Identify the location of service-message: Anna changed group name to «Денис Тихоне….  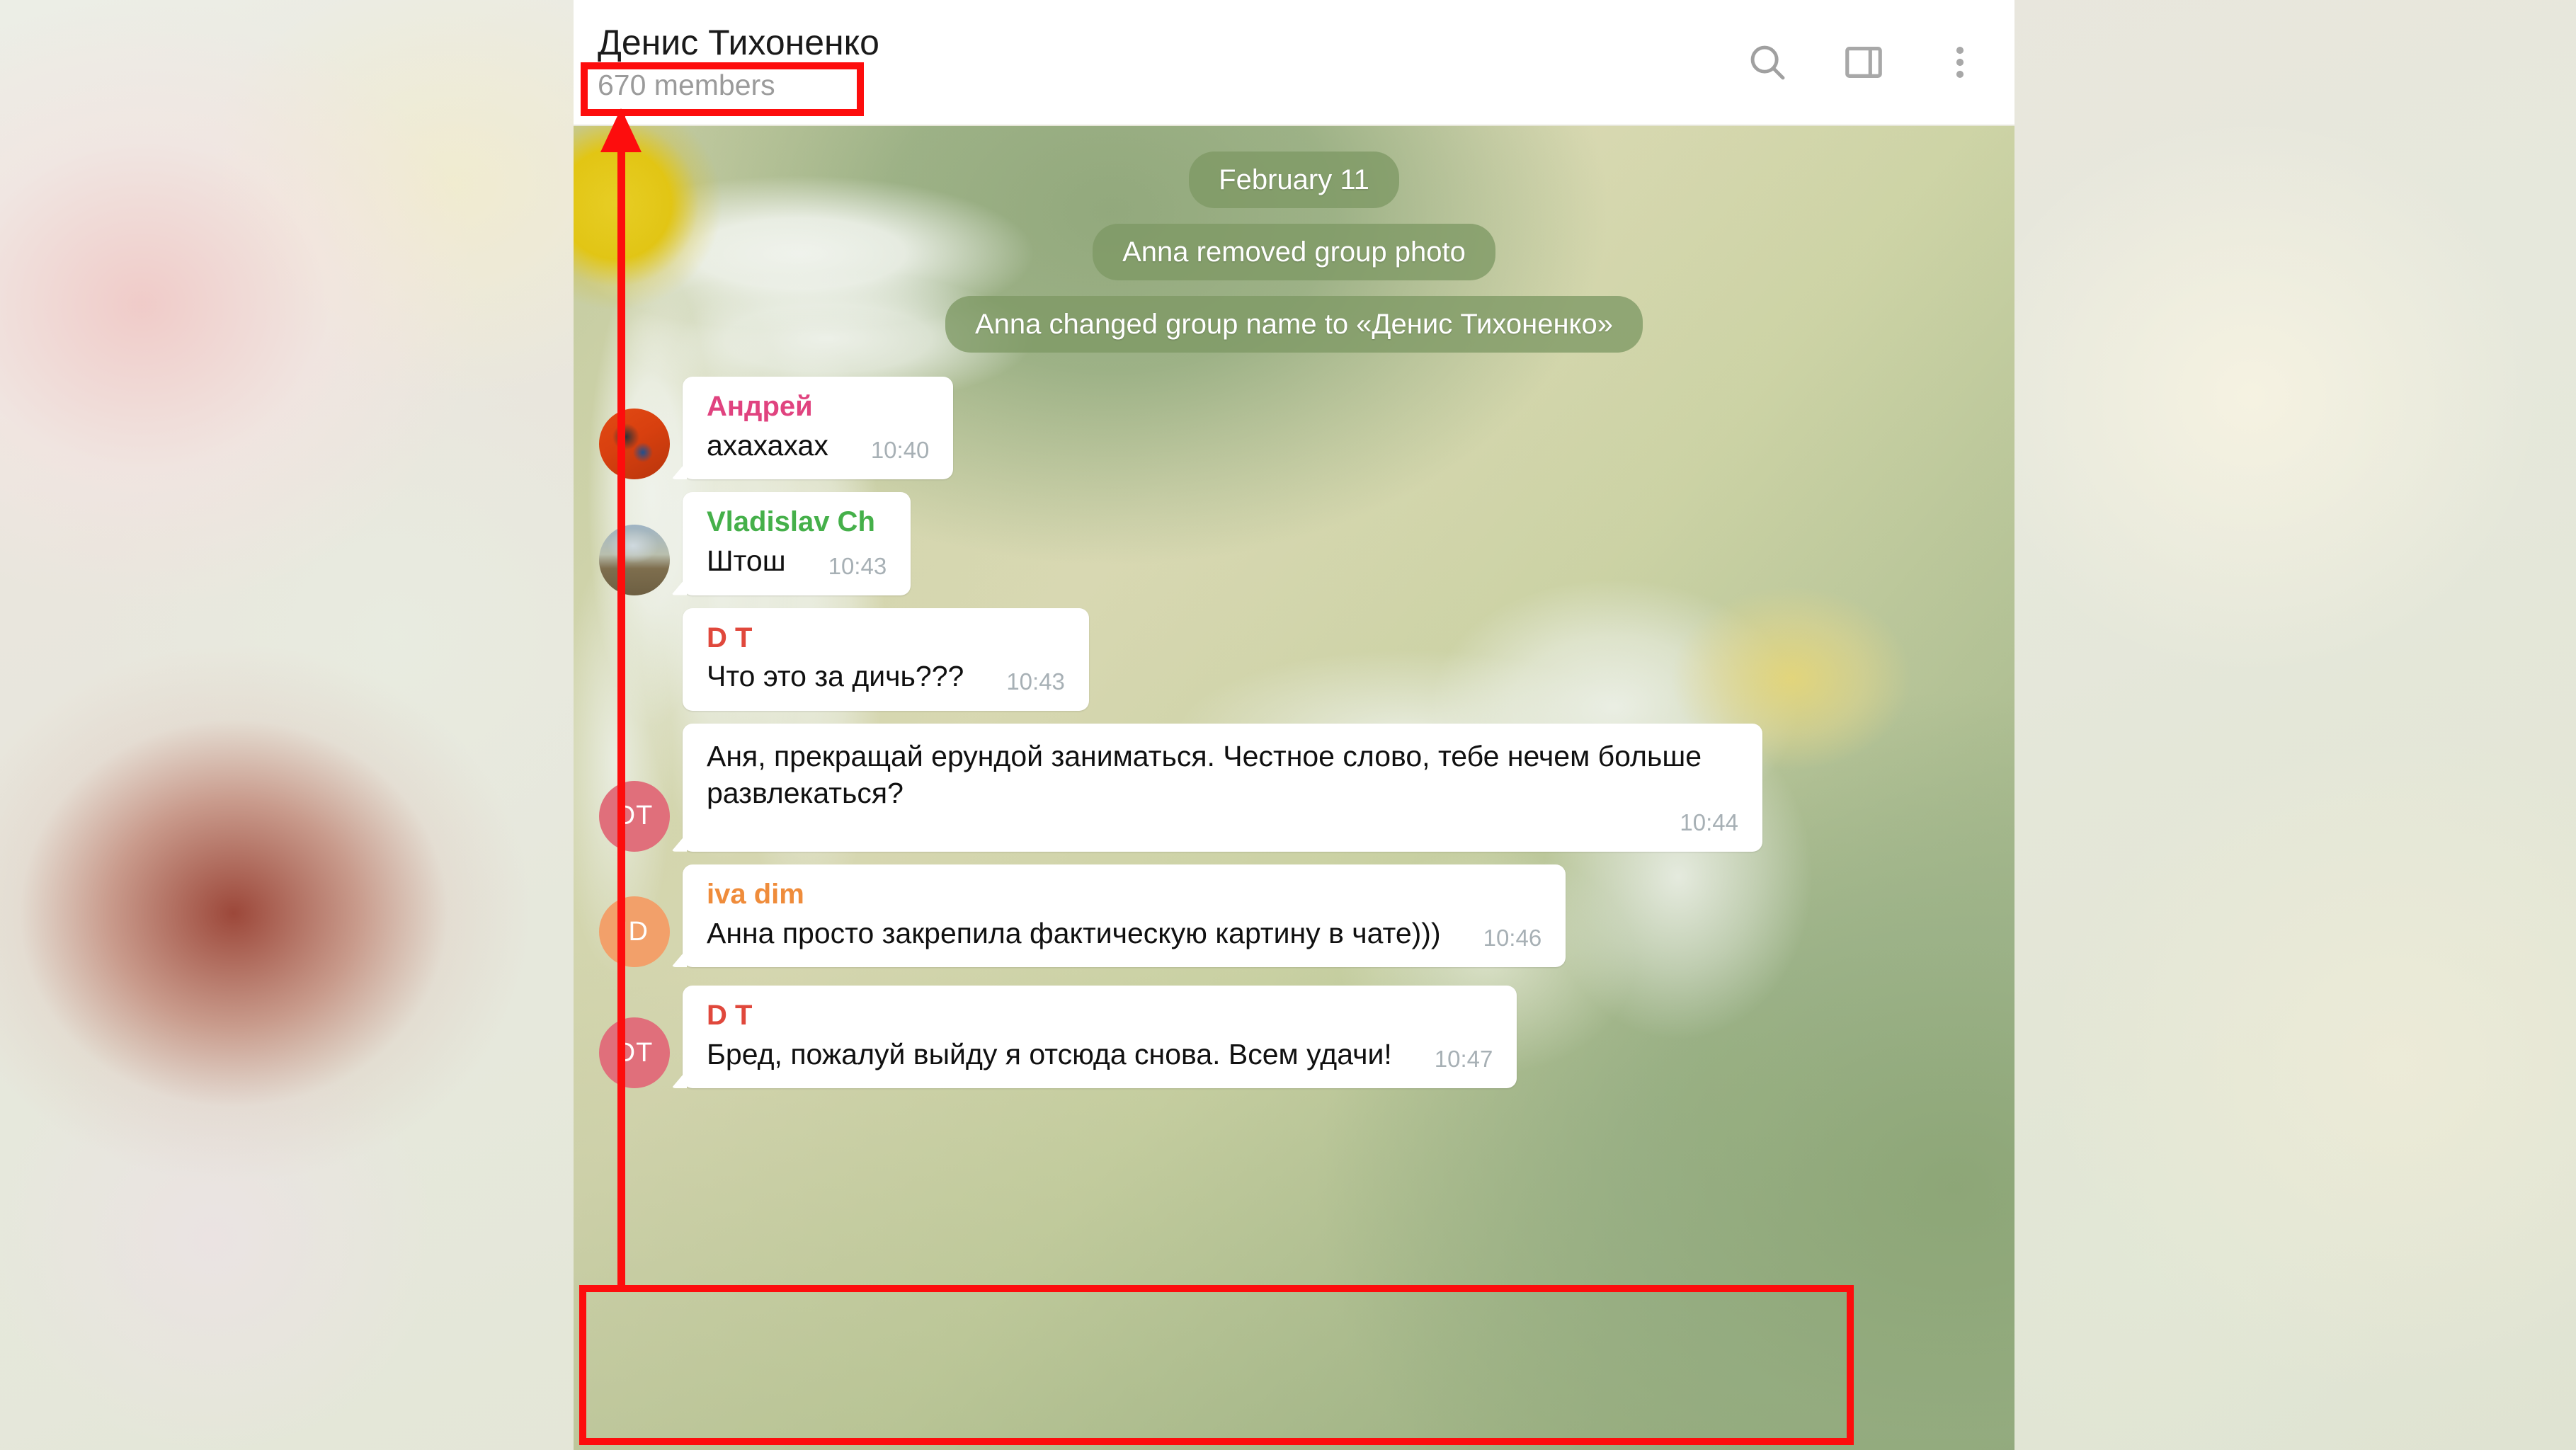
(1294, 324).